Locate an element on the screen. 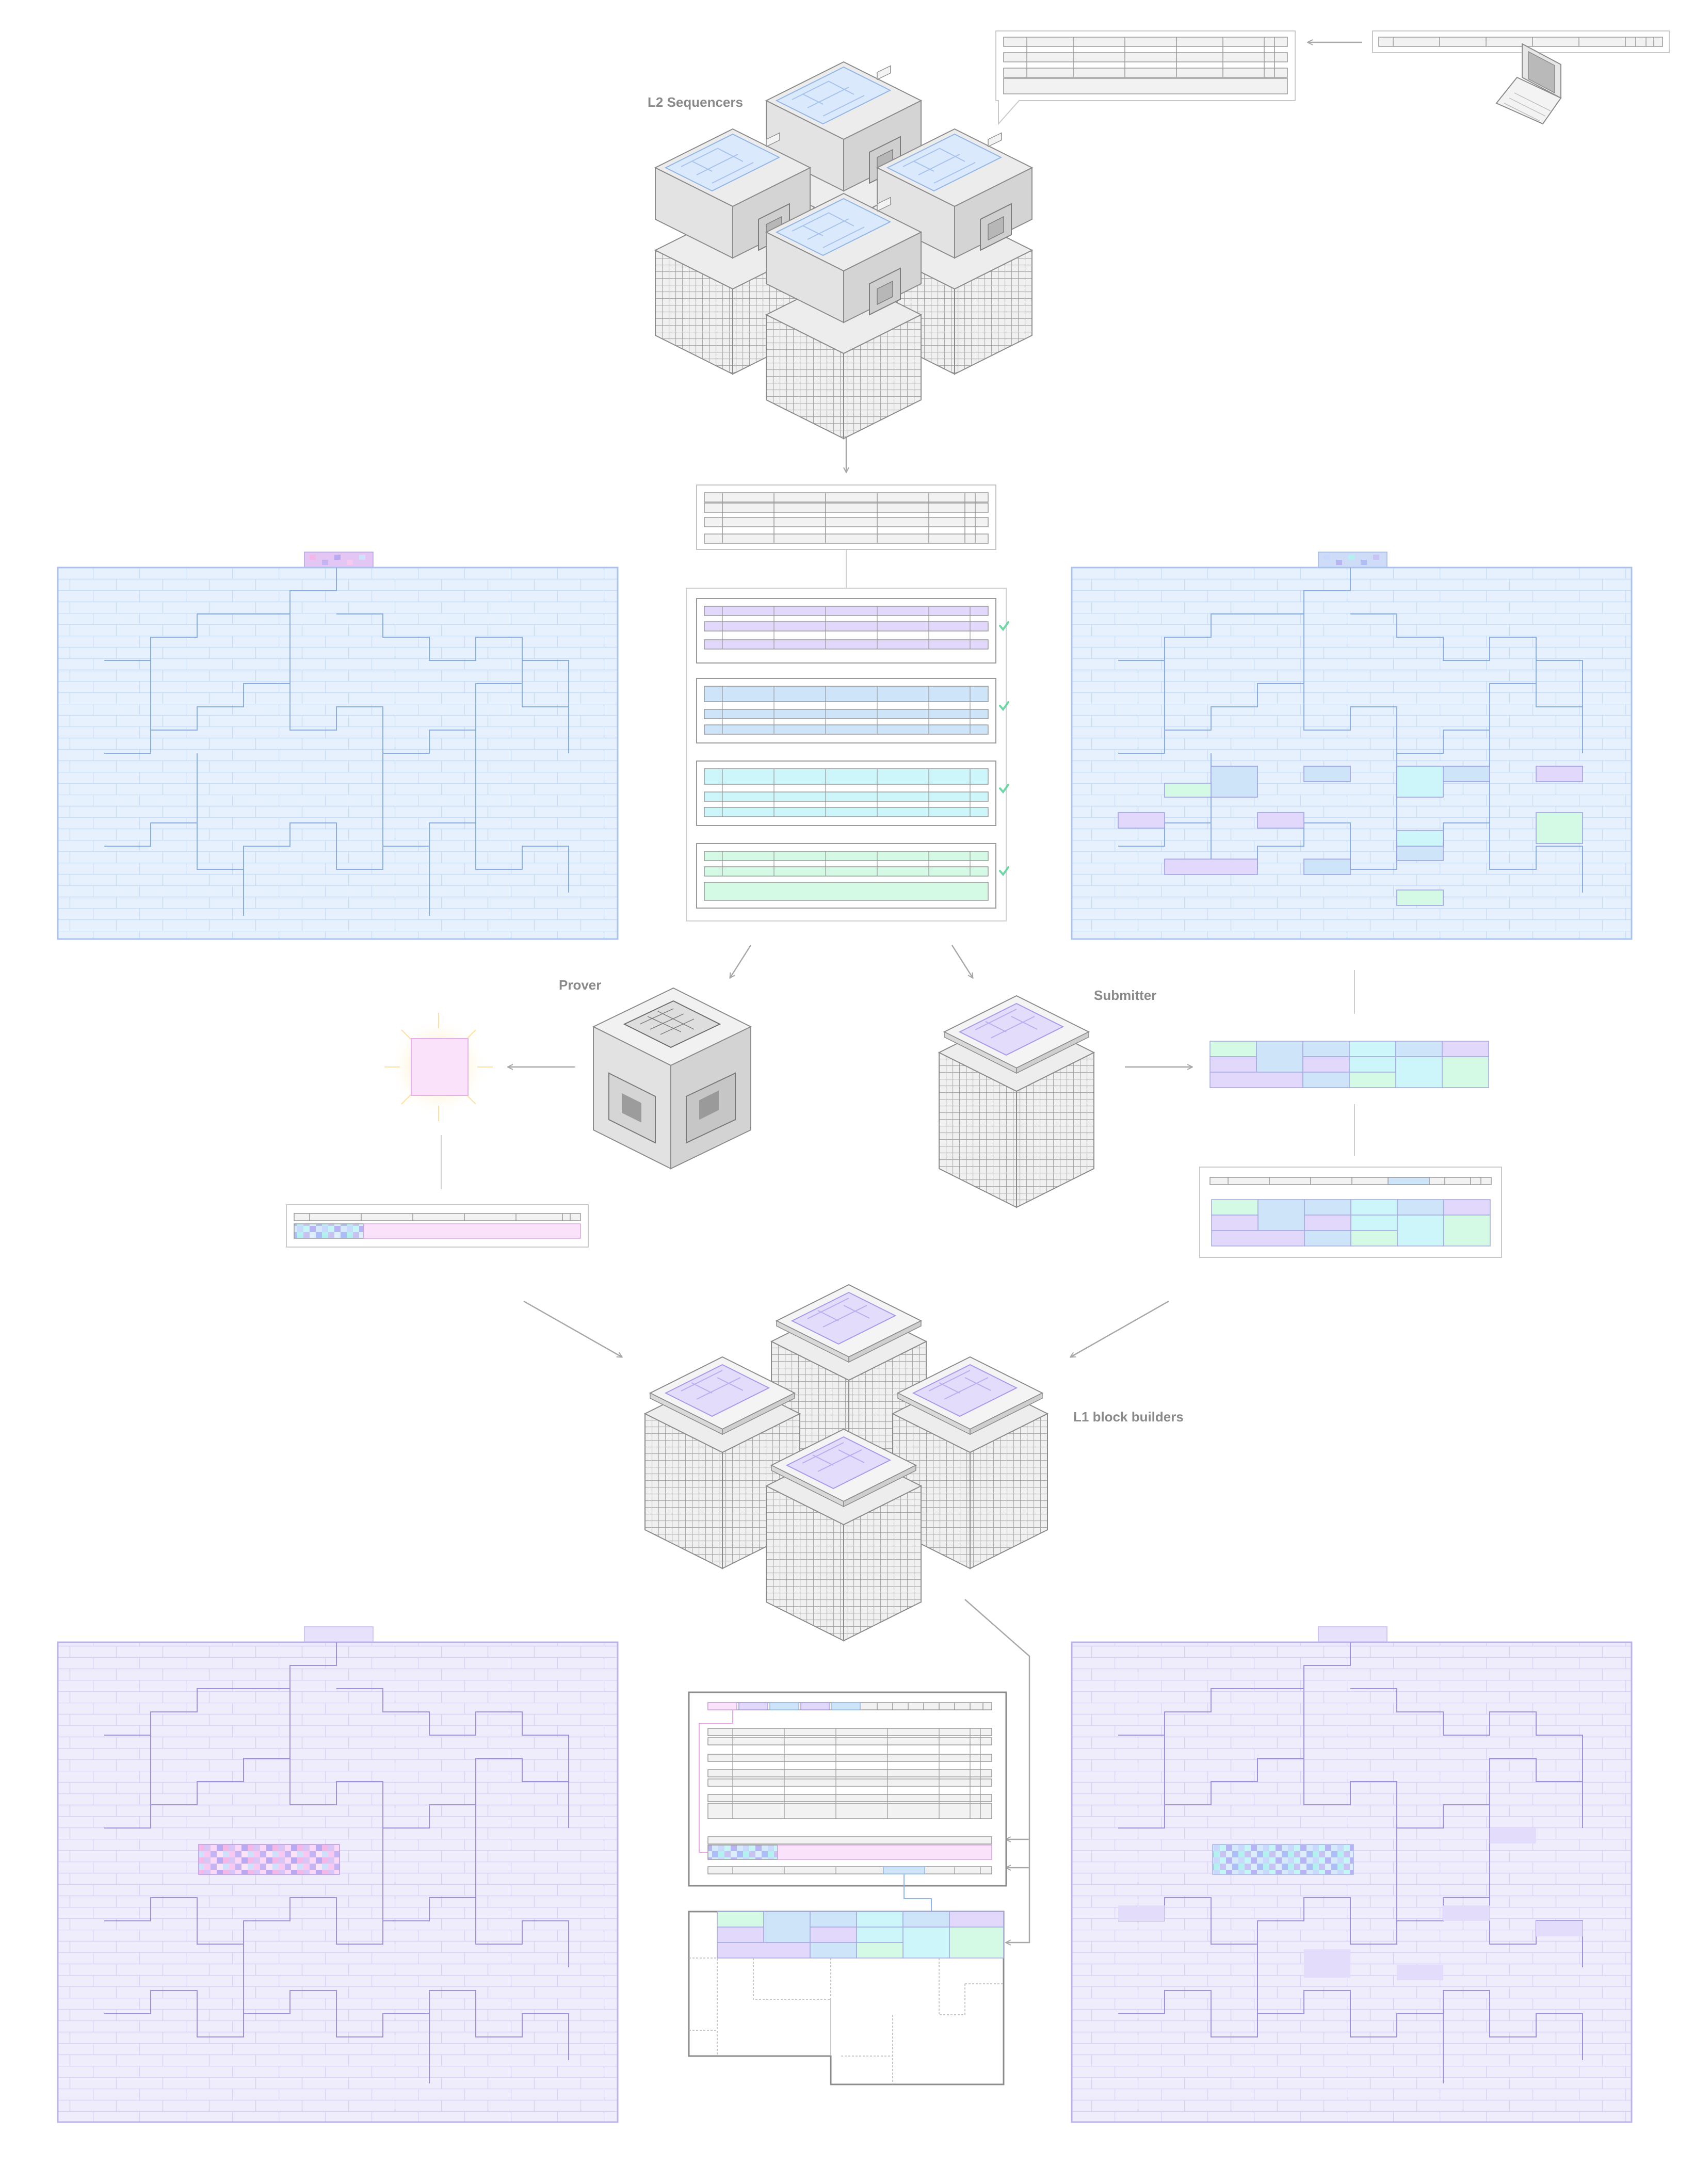 This screenshot has height=2184, width=1694. l1-builders-cluster is located at coordinates (846, 1462).